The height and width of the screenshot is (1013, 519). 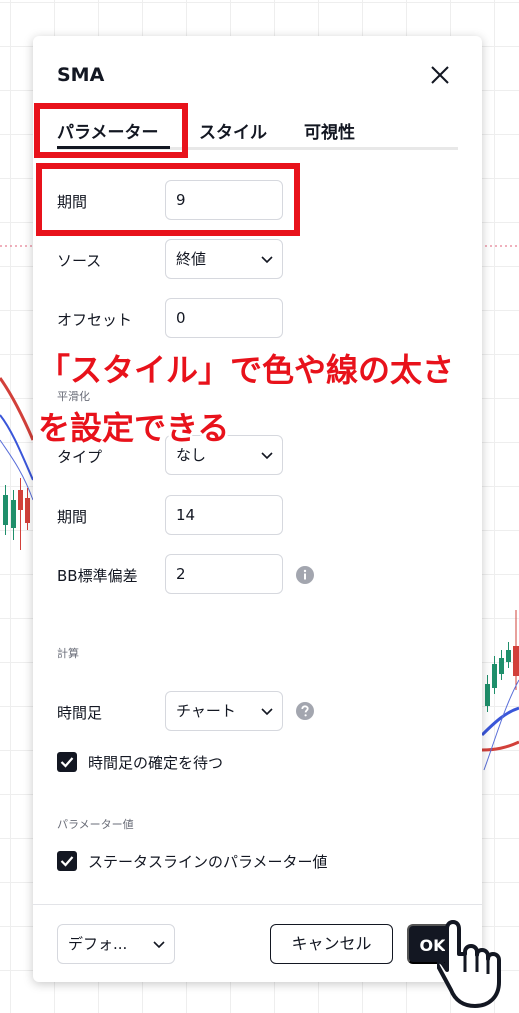 I want to click on status-line-label: ステータスラインのパラメーター値, so click(x=208, y=861).